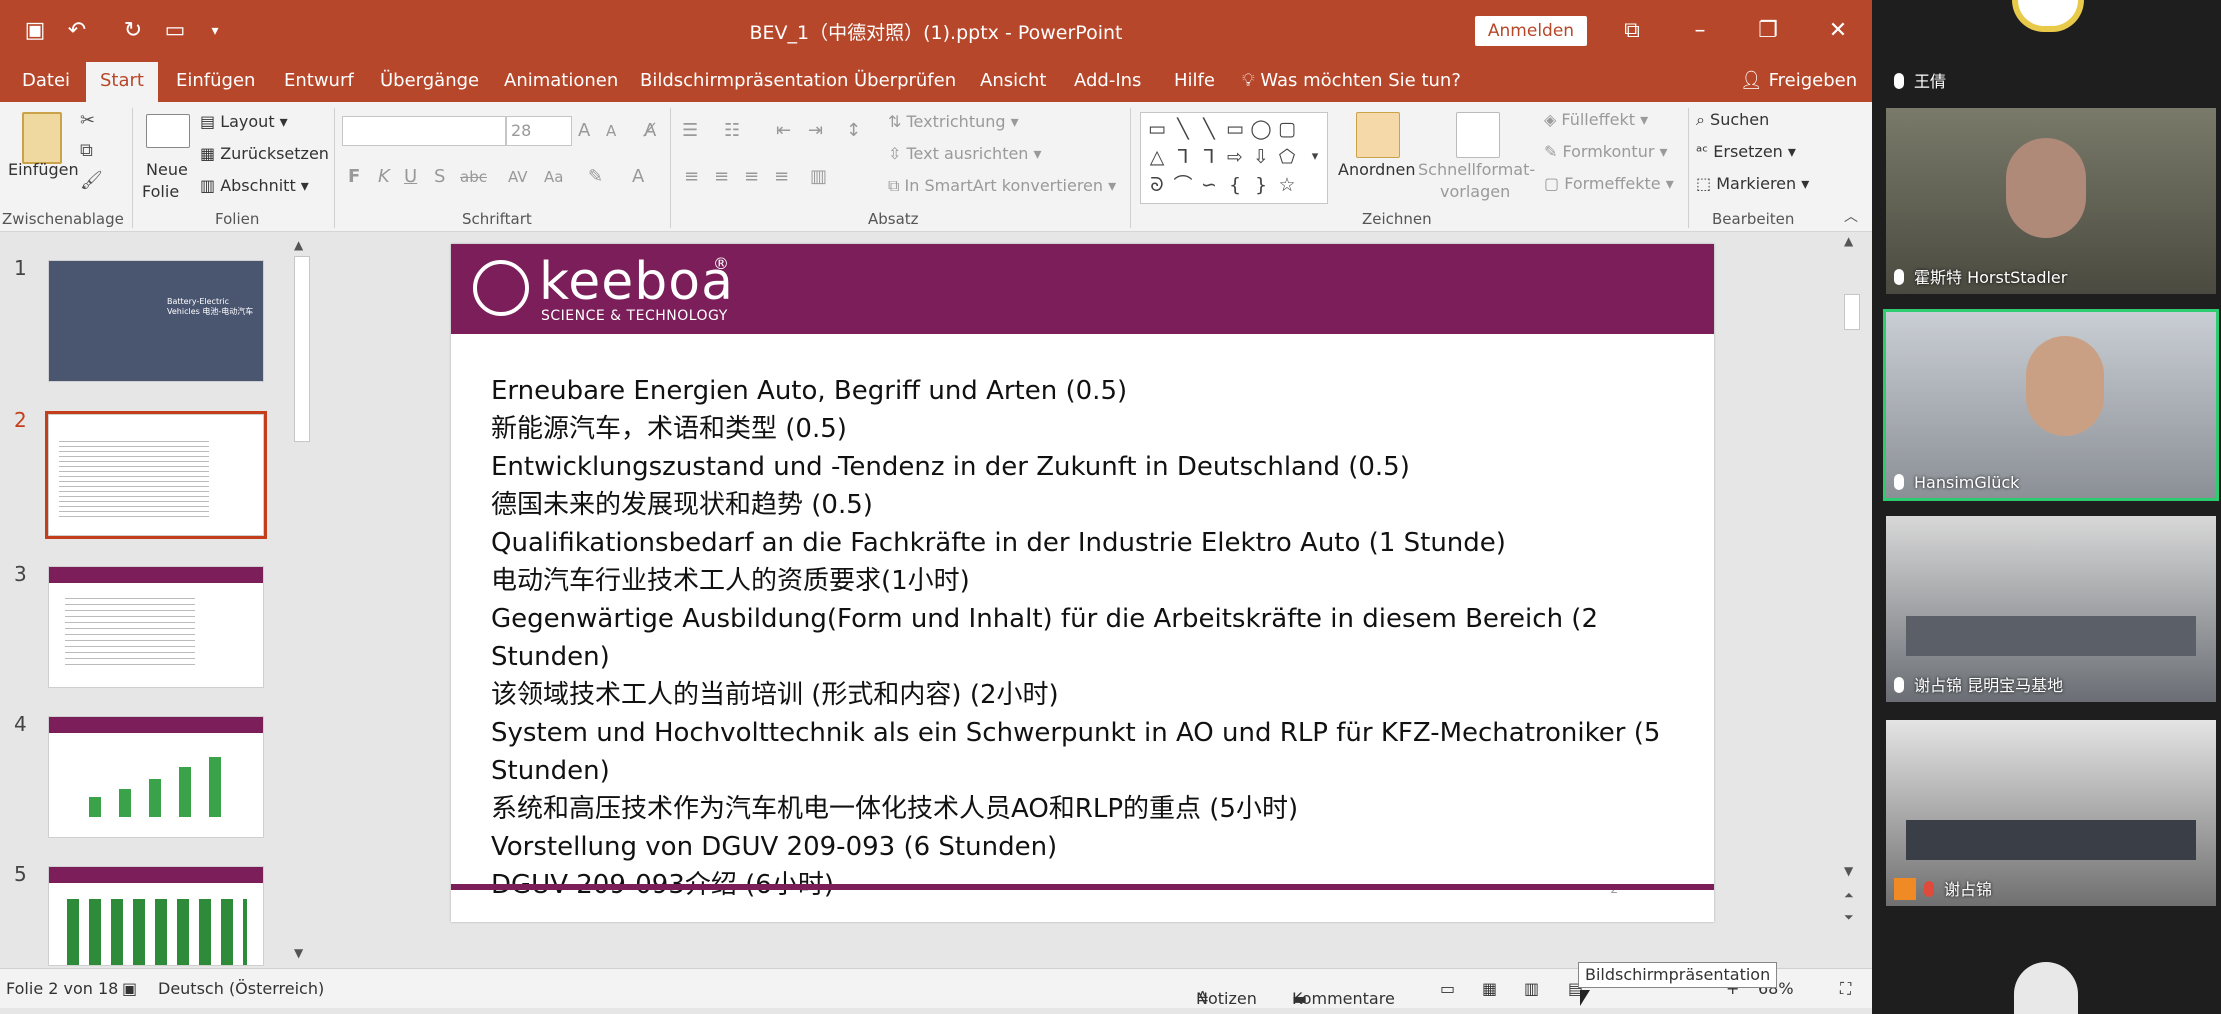 Image resolution: width=2221 pixels, height=1014 pixels. Describe the element at coordinates (1287, 157) in the screenshot. I see `freeform-shape-icon: ⬠` at that location.